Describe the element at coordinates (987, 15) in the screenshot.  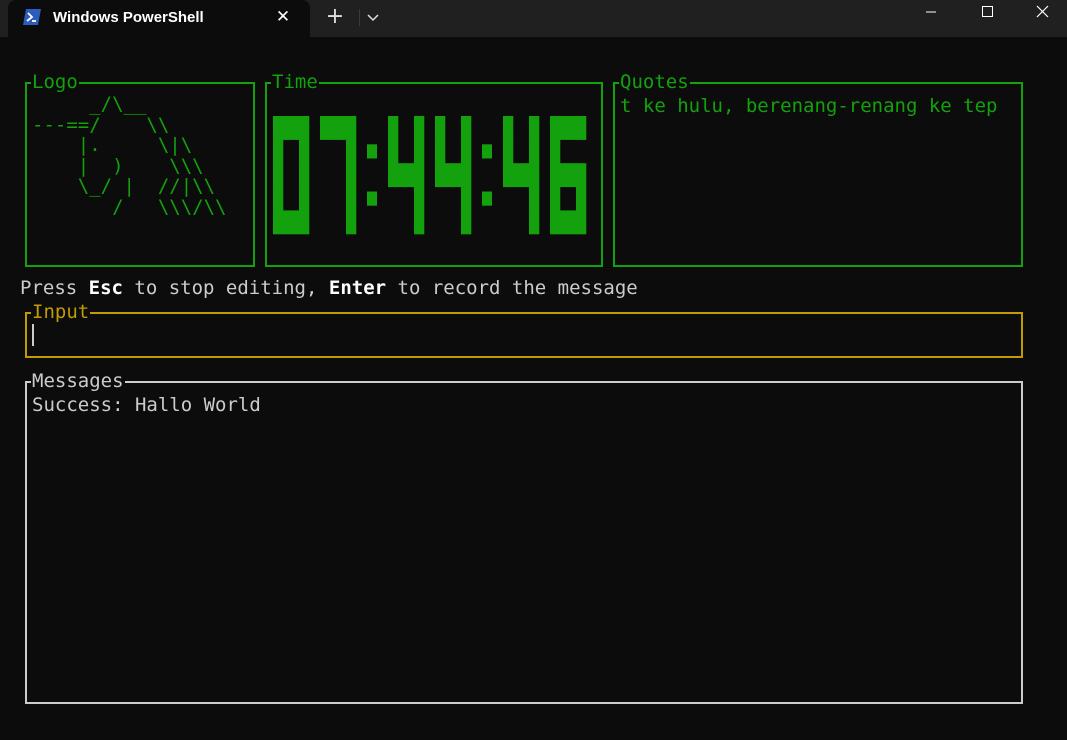
I see `maximize-icon` at that location.